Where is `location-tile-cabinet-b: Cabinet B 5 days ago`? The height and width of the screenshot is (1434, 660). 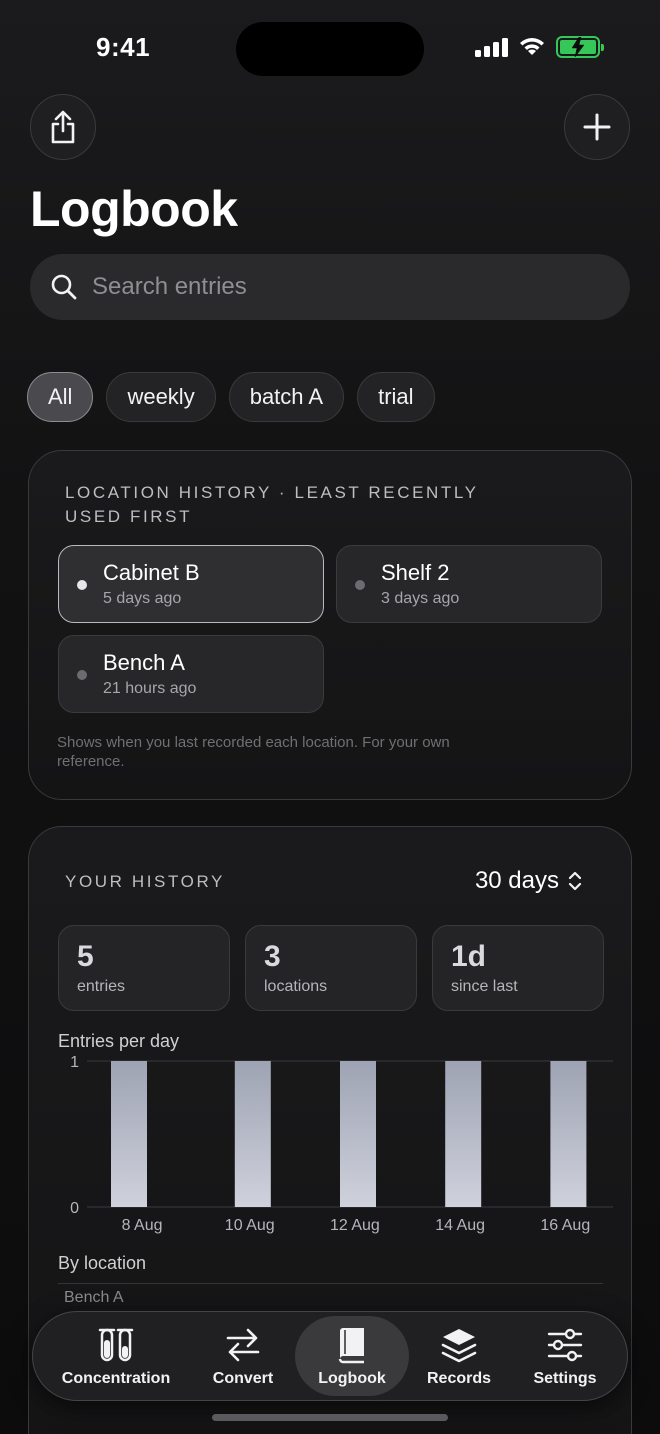
location-tile-cabinet-b: Cabinet B 5 days ago is located at coordinates (191, 584).